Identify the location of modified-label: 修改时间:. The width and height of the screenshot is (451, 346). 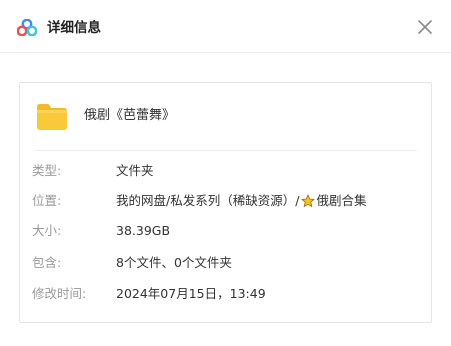
(59, 293).